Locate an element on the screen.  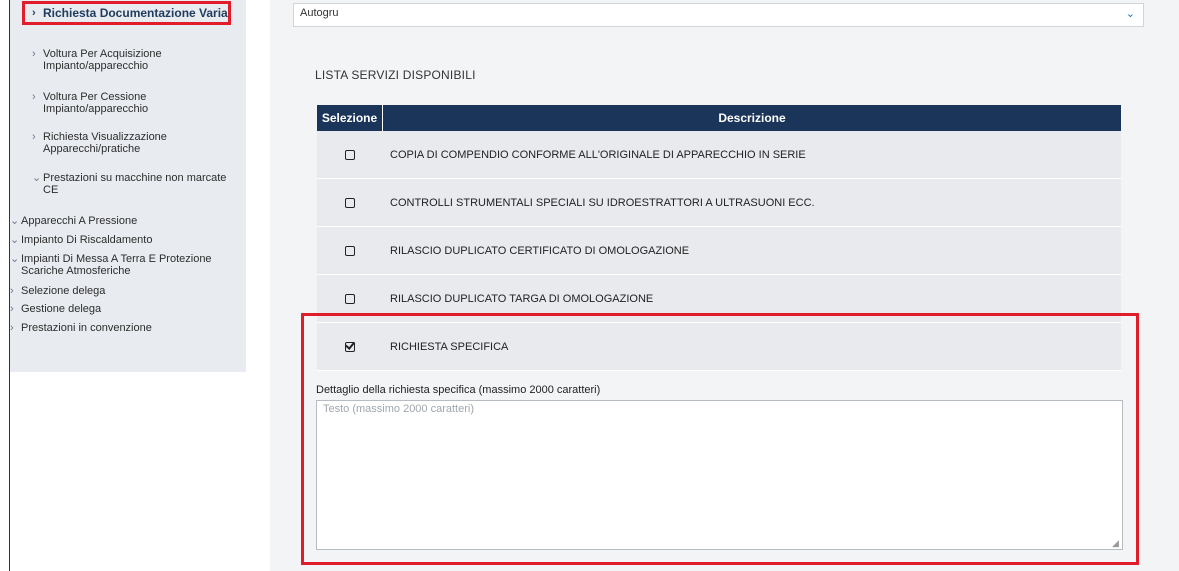
sidebar-item-label: Prestazioni in convenzione is located at coordinates (86, 328).